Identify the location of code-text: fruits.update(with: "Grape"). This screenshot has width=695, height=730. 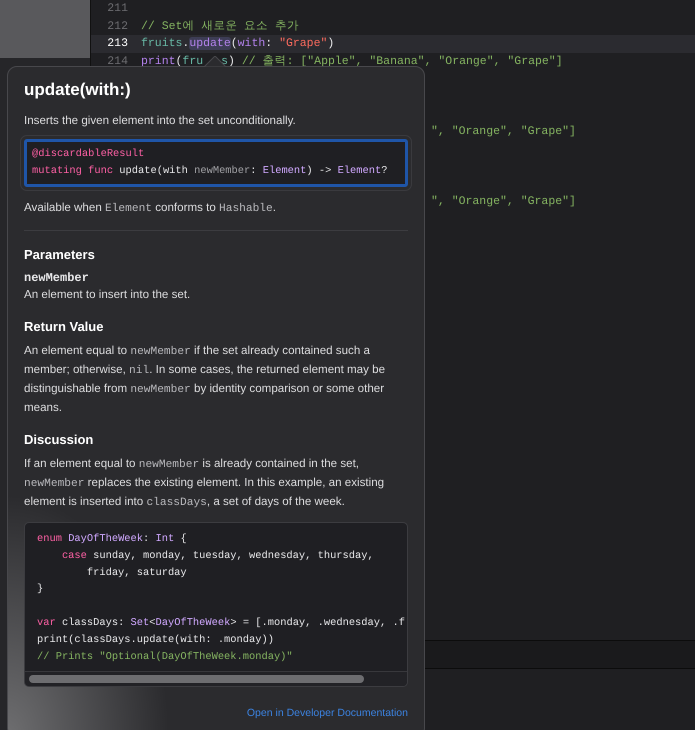
(237, 43).